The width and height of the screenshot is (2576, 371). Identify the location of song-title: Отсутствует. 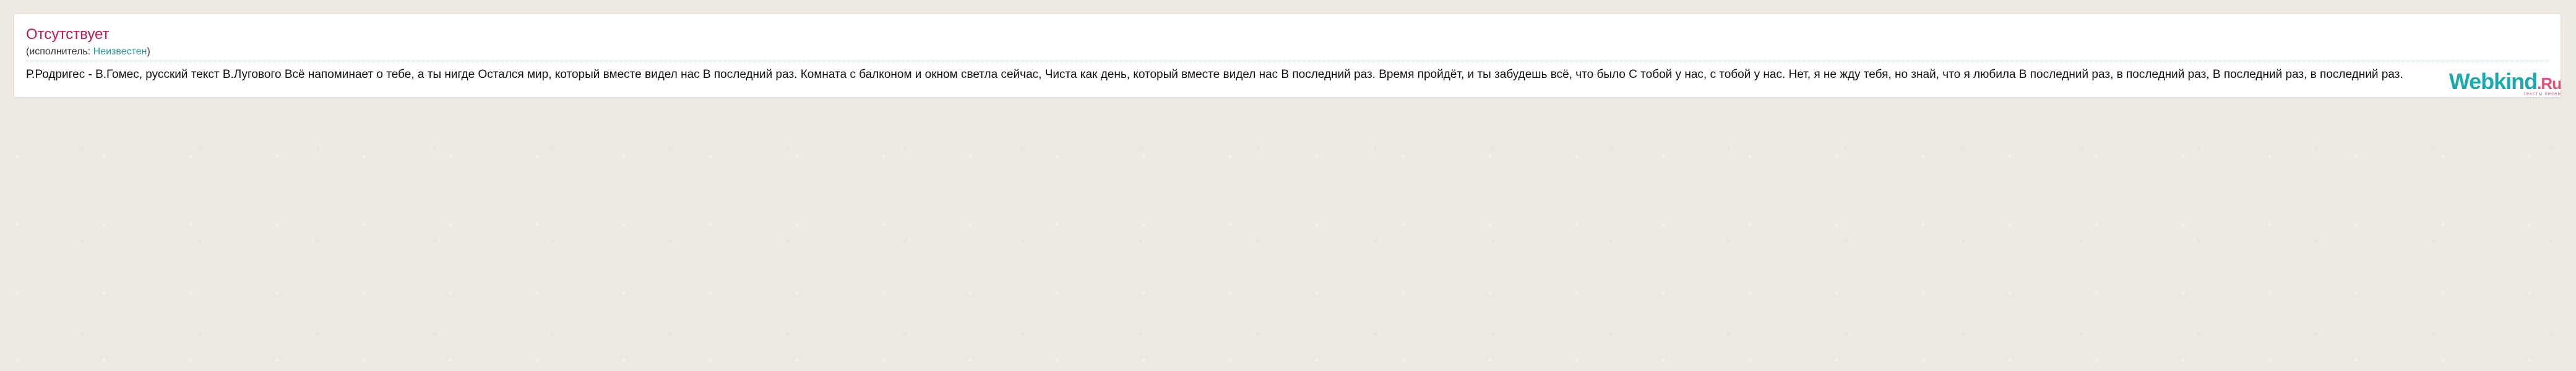
(68, 34).